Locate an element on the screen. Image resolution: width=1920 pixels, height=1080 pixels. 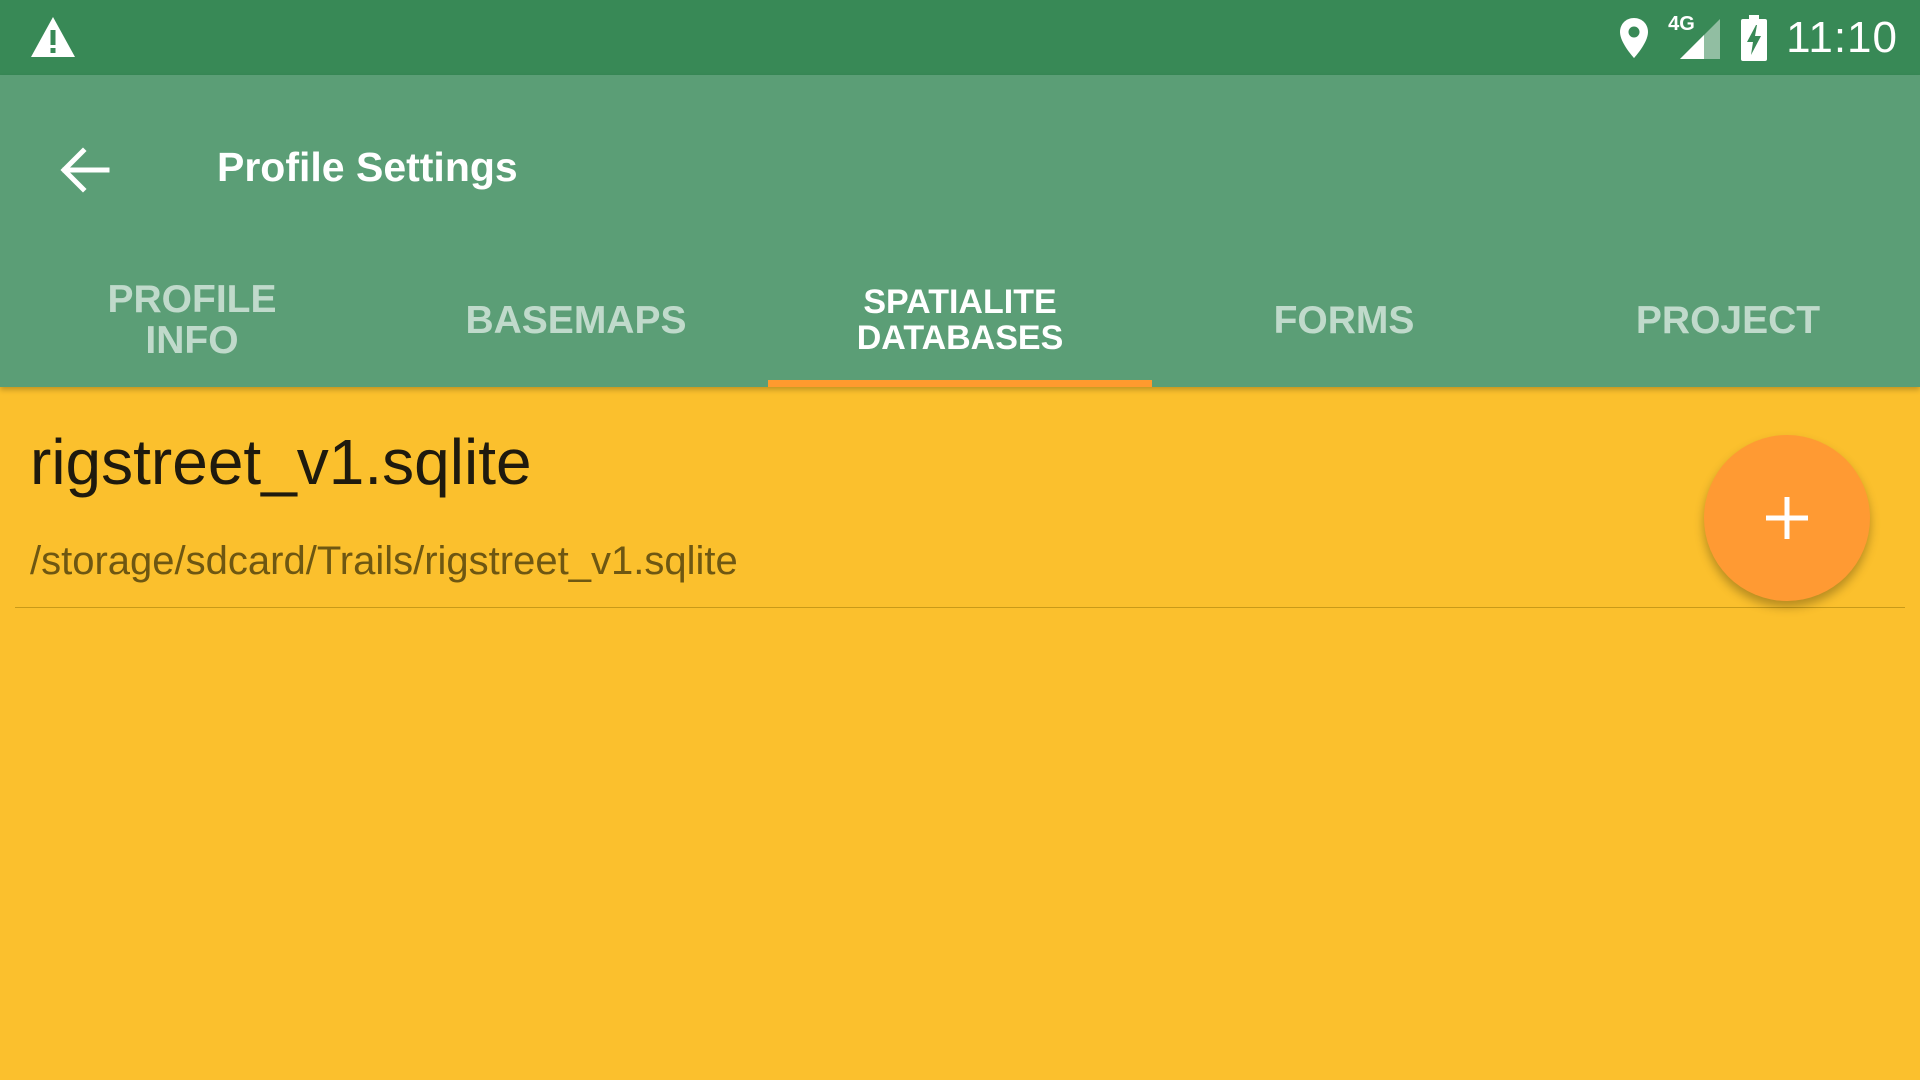
add-database-button is located at coordinates (1787, 518).